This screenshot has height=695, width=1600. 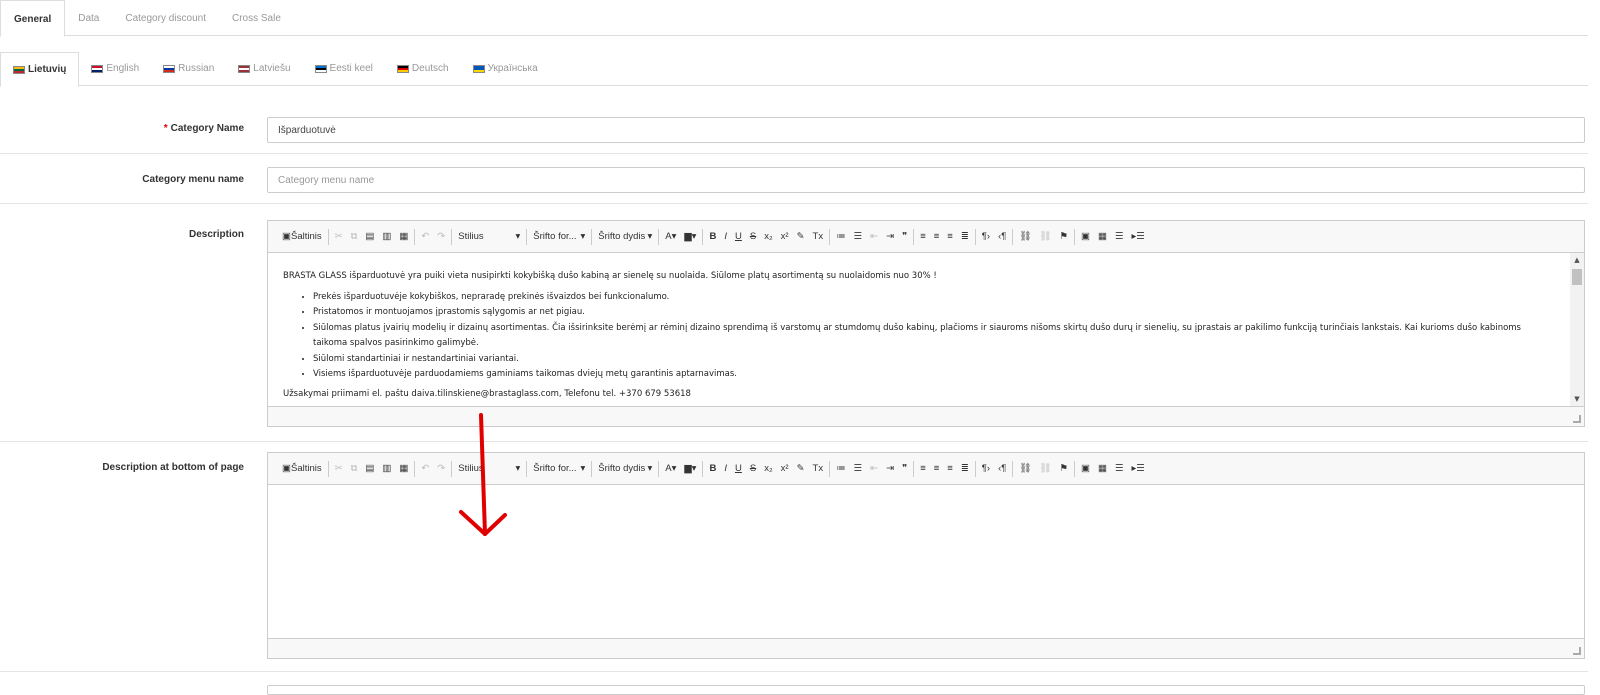 What do you see at coordinates (188, 69) in the screenshot?
I see `lang-tab-2: Russian` at bounding box center [188, 69].